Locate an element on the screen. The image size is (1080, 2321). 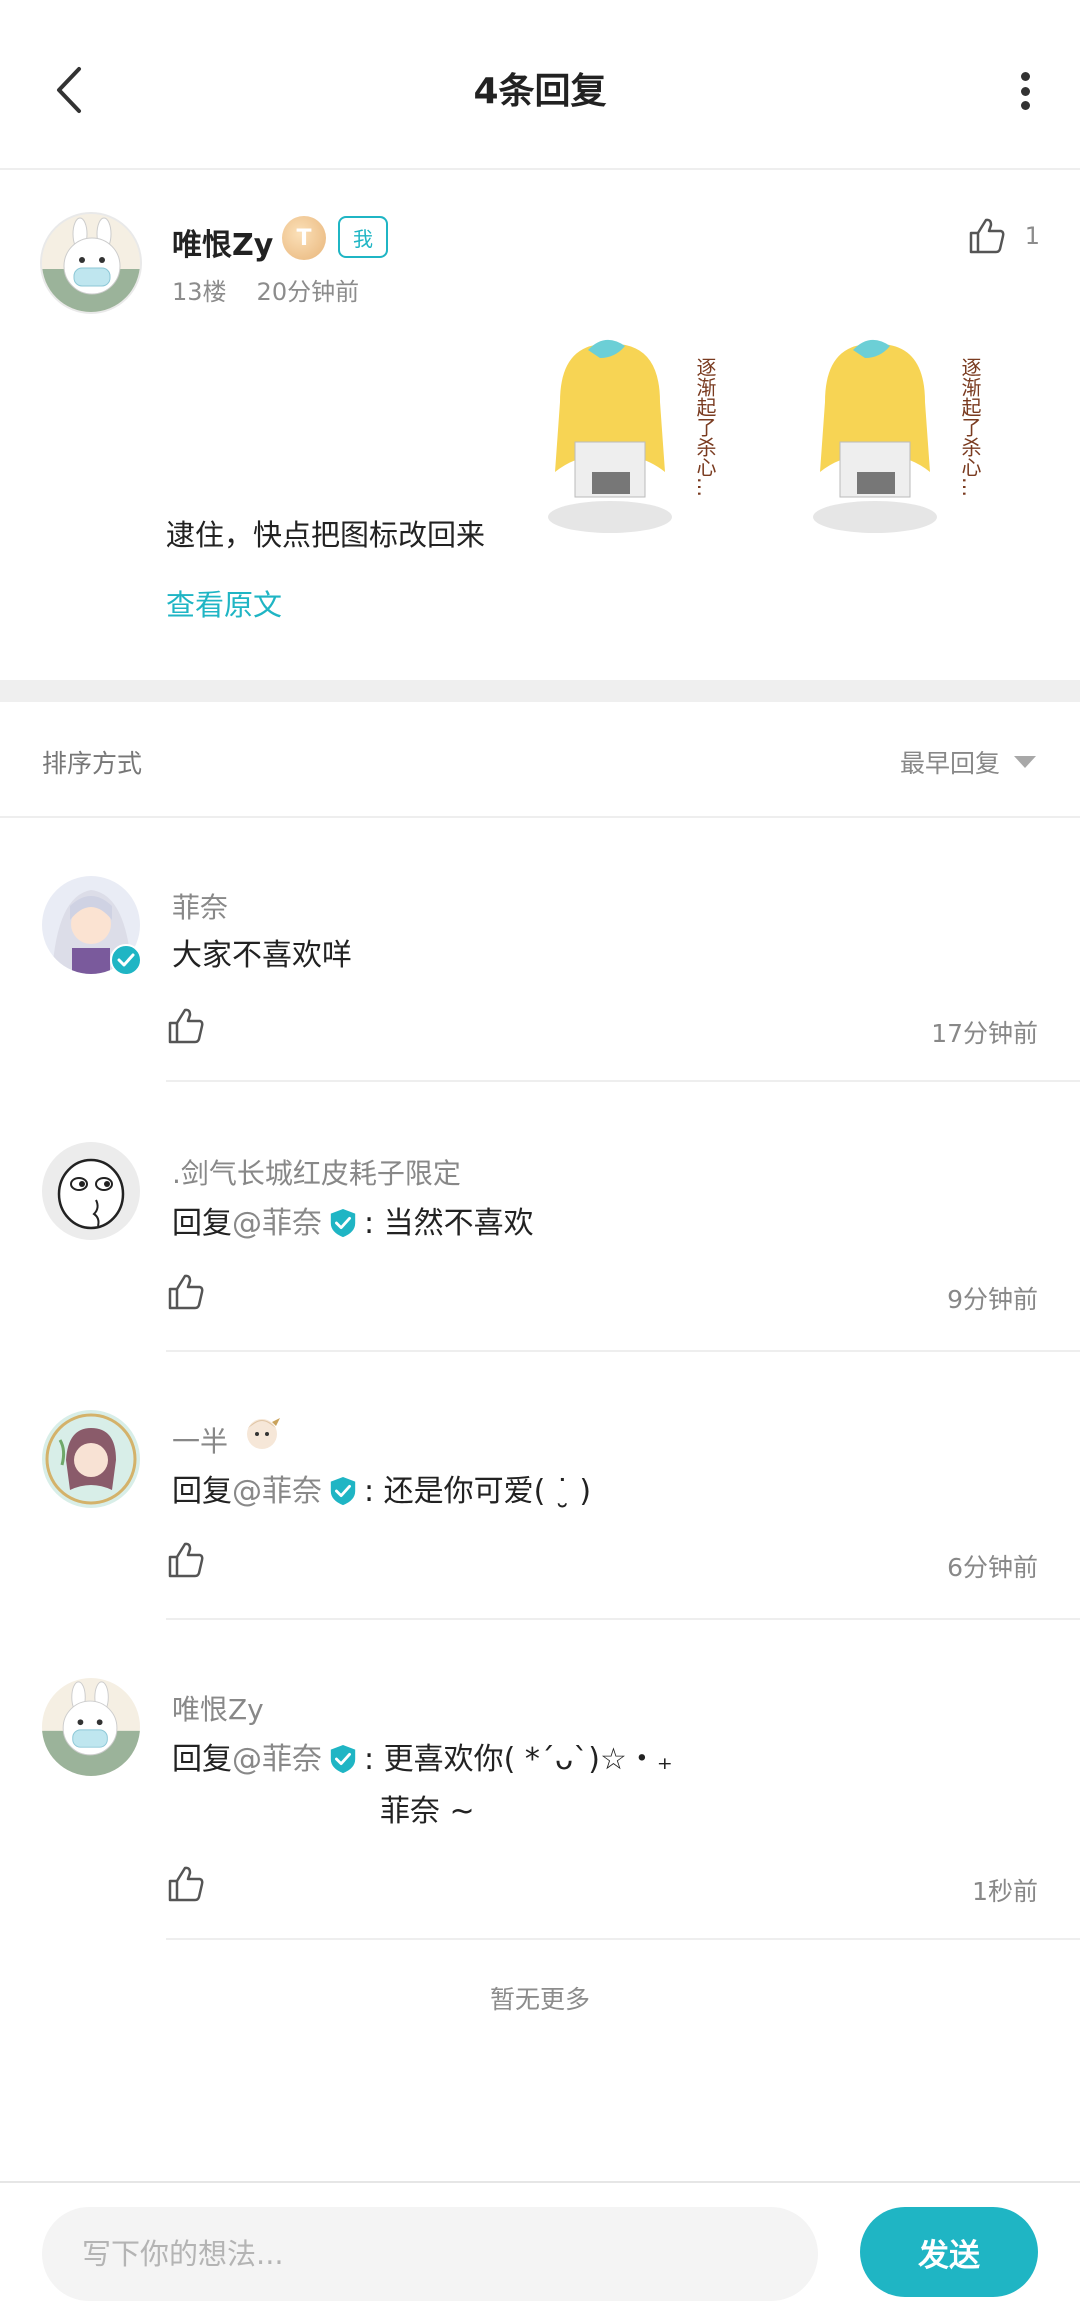
anime-boy-avatar-icon is located at coordinates (91, 1459).